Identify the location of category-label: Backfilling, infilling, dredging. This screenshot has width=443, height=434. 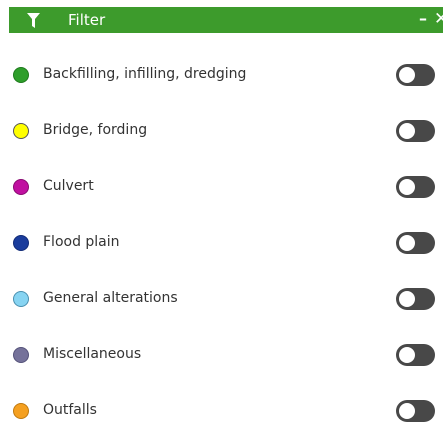
(145, 74).